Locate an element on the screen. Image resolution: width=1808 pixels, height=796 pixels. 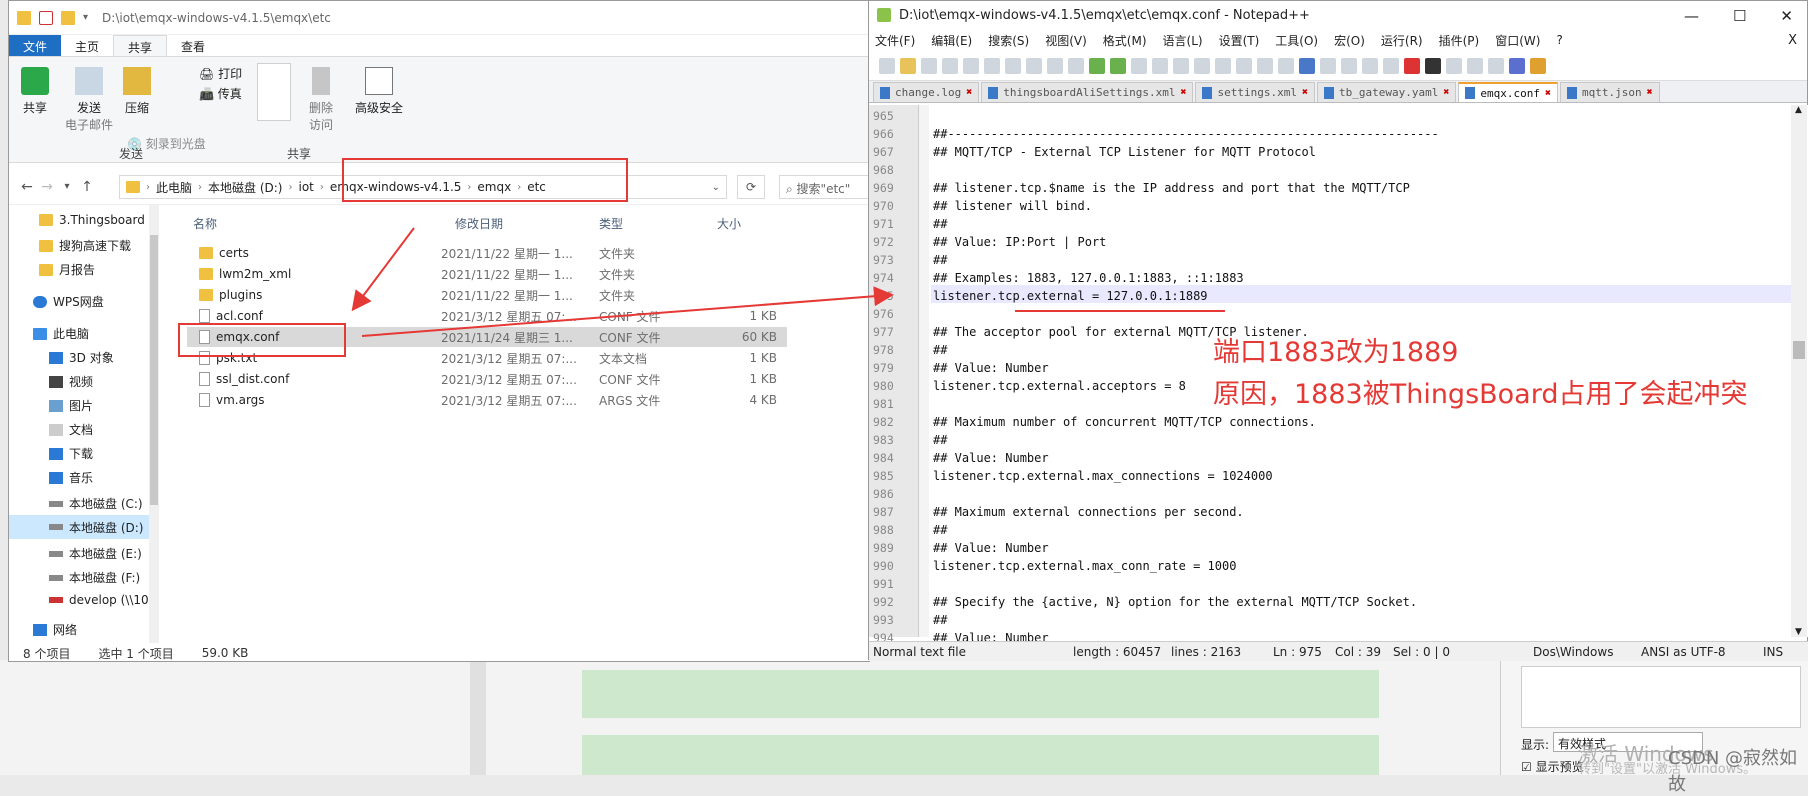
code-line: ## listener will bind. is located at coordinates (1012, 206).